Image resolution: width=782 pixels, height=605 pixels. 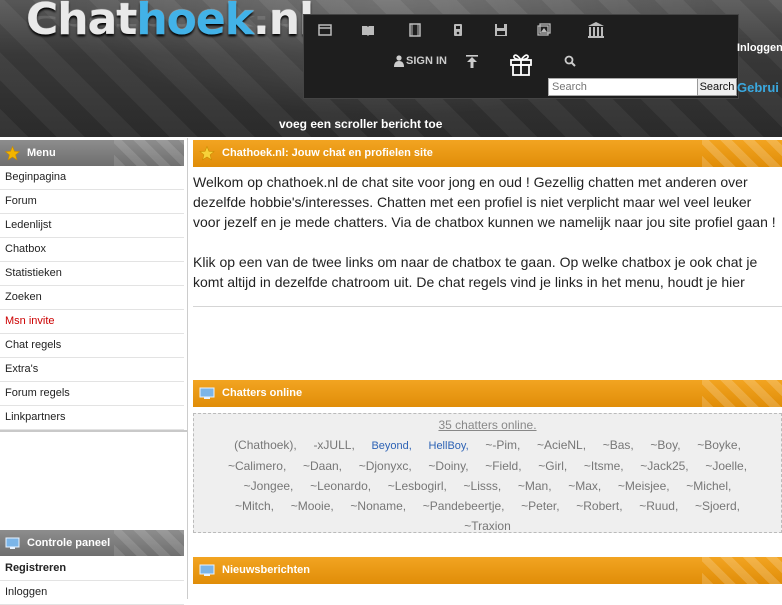 I want to click on chatter-link: ~-Pim,, so click(x=502, y=445).